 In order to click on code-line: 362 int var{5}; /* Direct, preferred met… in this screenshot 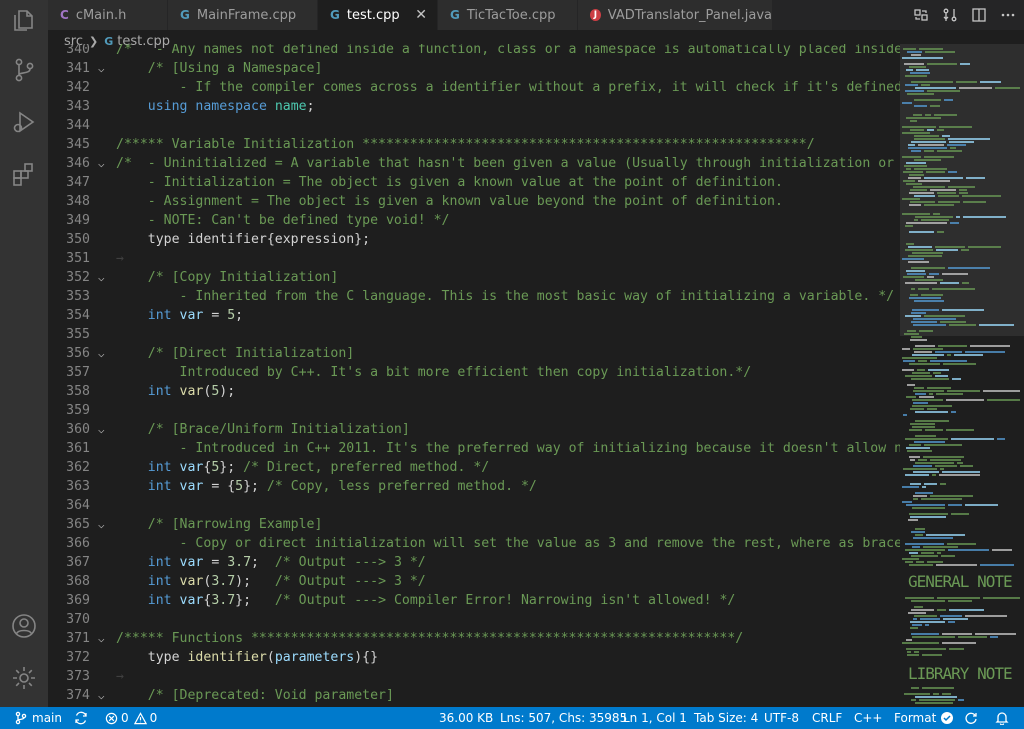, I will do `click(474, 467)`.